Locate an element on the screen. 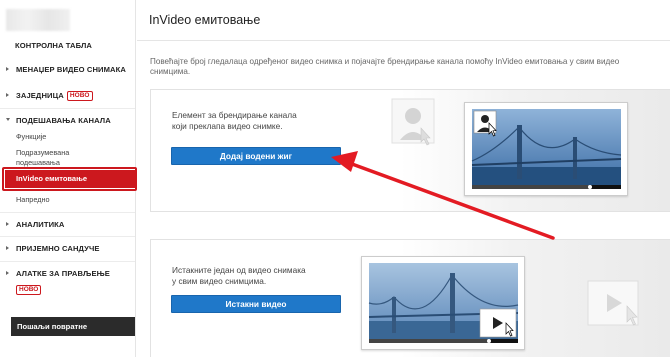  card-text-line: у свим видео снимцима. is located at coordinates (219, 281).